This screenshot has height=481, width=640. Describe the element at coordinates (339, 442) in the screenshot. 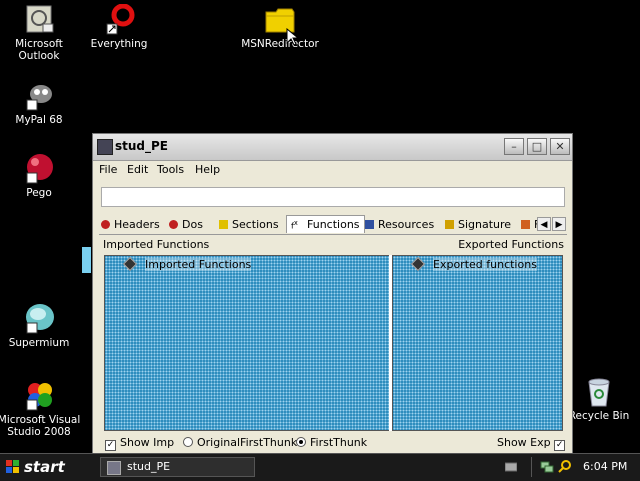

I see `first-thunk-label: FirstThunk` at that location.